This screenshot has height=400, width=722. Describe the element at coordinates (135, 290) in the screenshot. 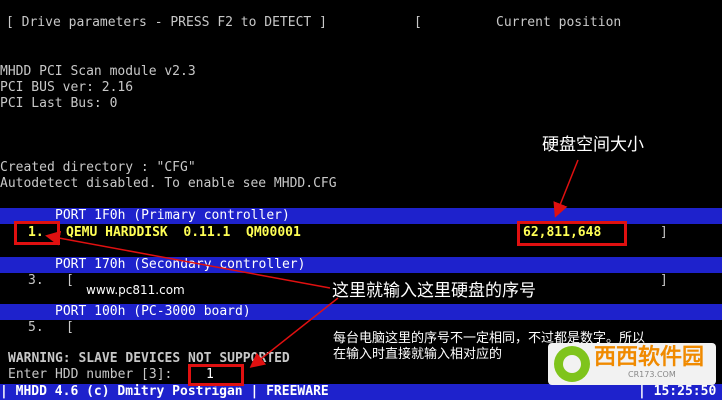

I see `site-watermark: www.pc811.com` at that location.